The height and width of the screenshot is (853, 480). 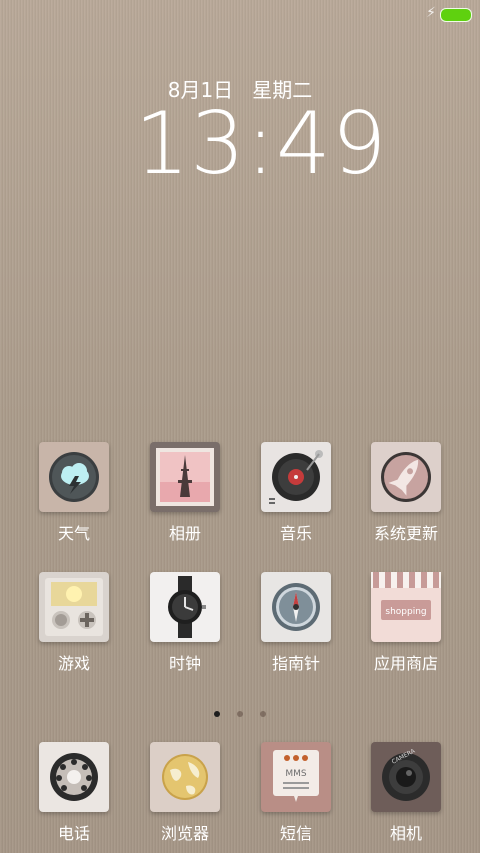 I want to click on mms-text: MMS, so click(x=296, y=774).